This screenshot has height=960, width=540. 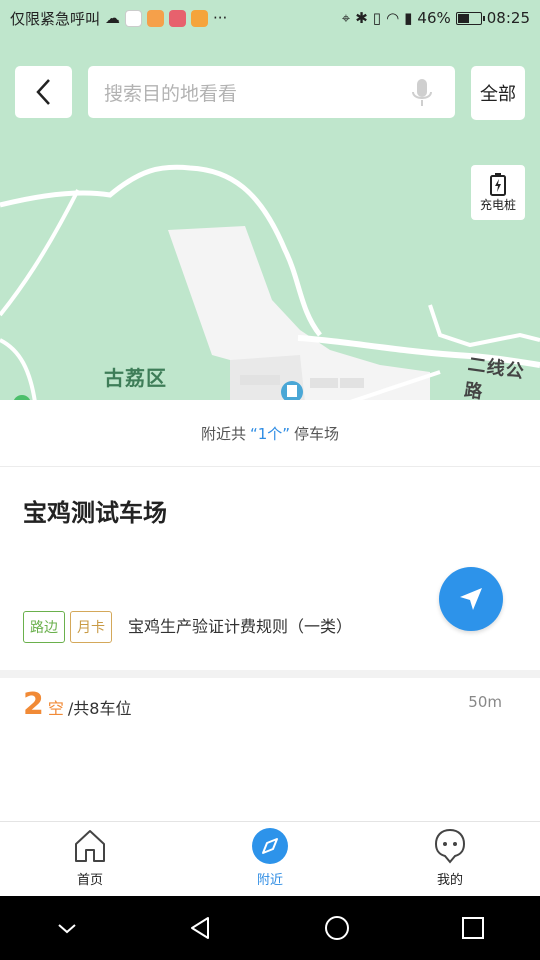 I want to click on navigate-button, so click(x=471, y=599).